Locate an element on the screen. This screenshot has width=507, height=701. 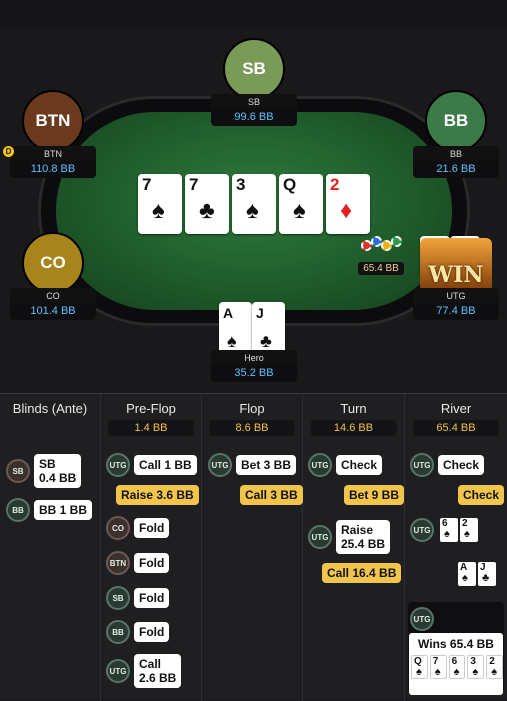
action-turn-4: Call 16.4 BB is located at coordinates (360, 573).